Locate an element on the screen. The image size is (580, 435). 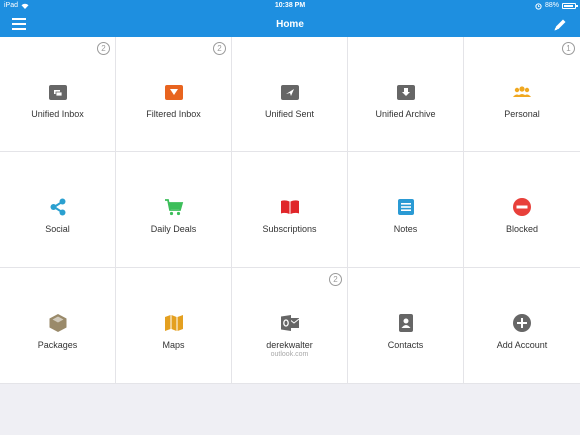
tile-unified-archive: Unified Archive is located at coordinates (406, 94).